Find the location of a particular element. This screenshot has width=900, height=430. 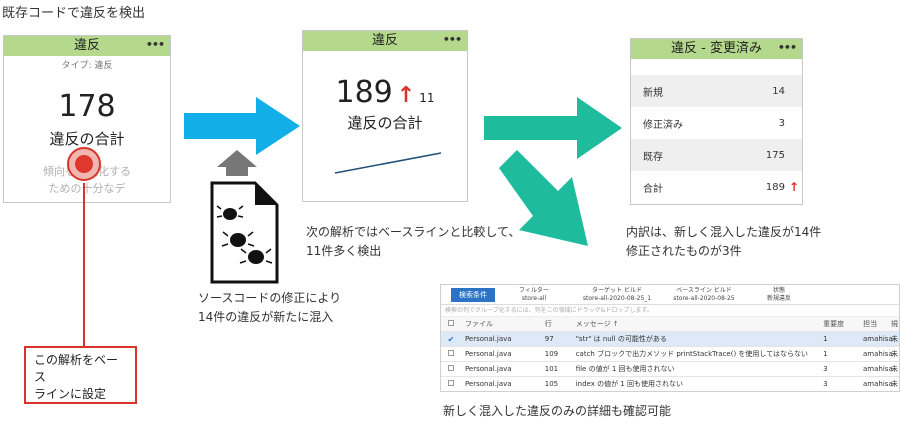

filter-info: フィルター store-all is located at coordinates (534, 295).